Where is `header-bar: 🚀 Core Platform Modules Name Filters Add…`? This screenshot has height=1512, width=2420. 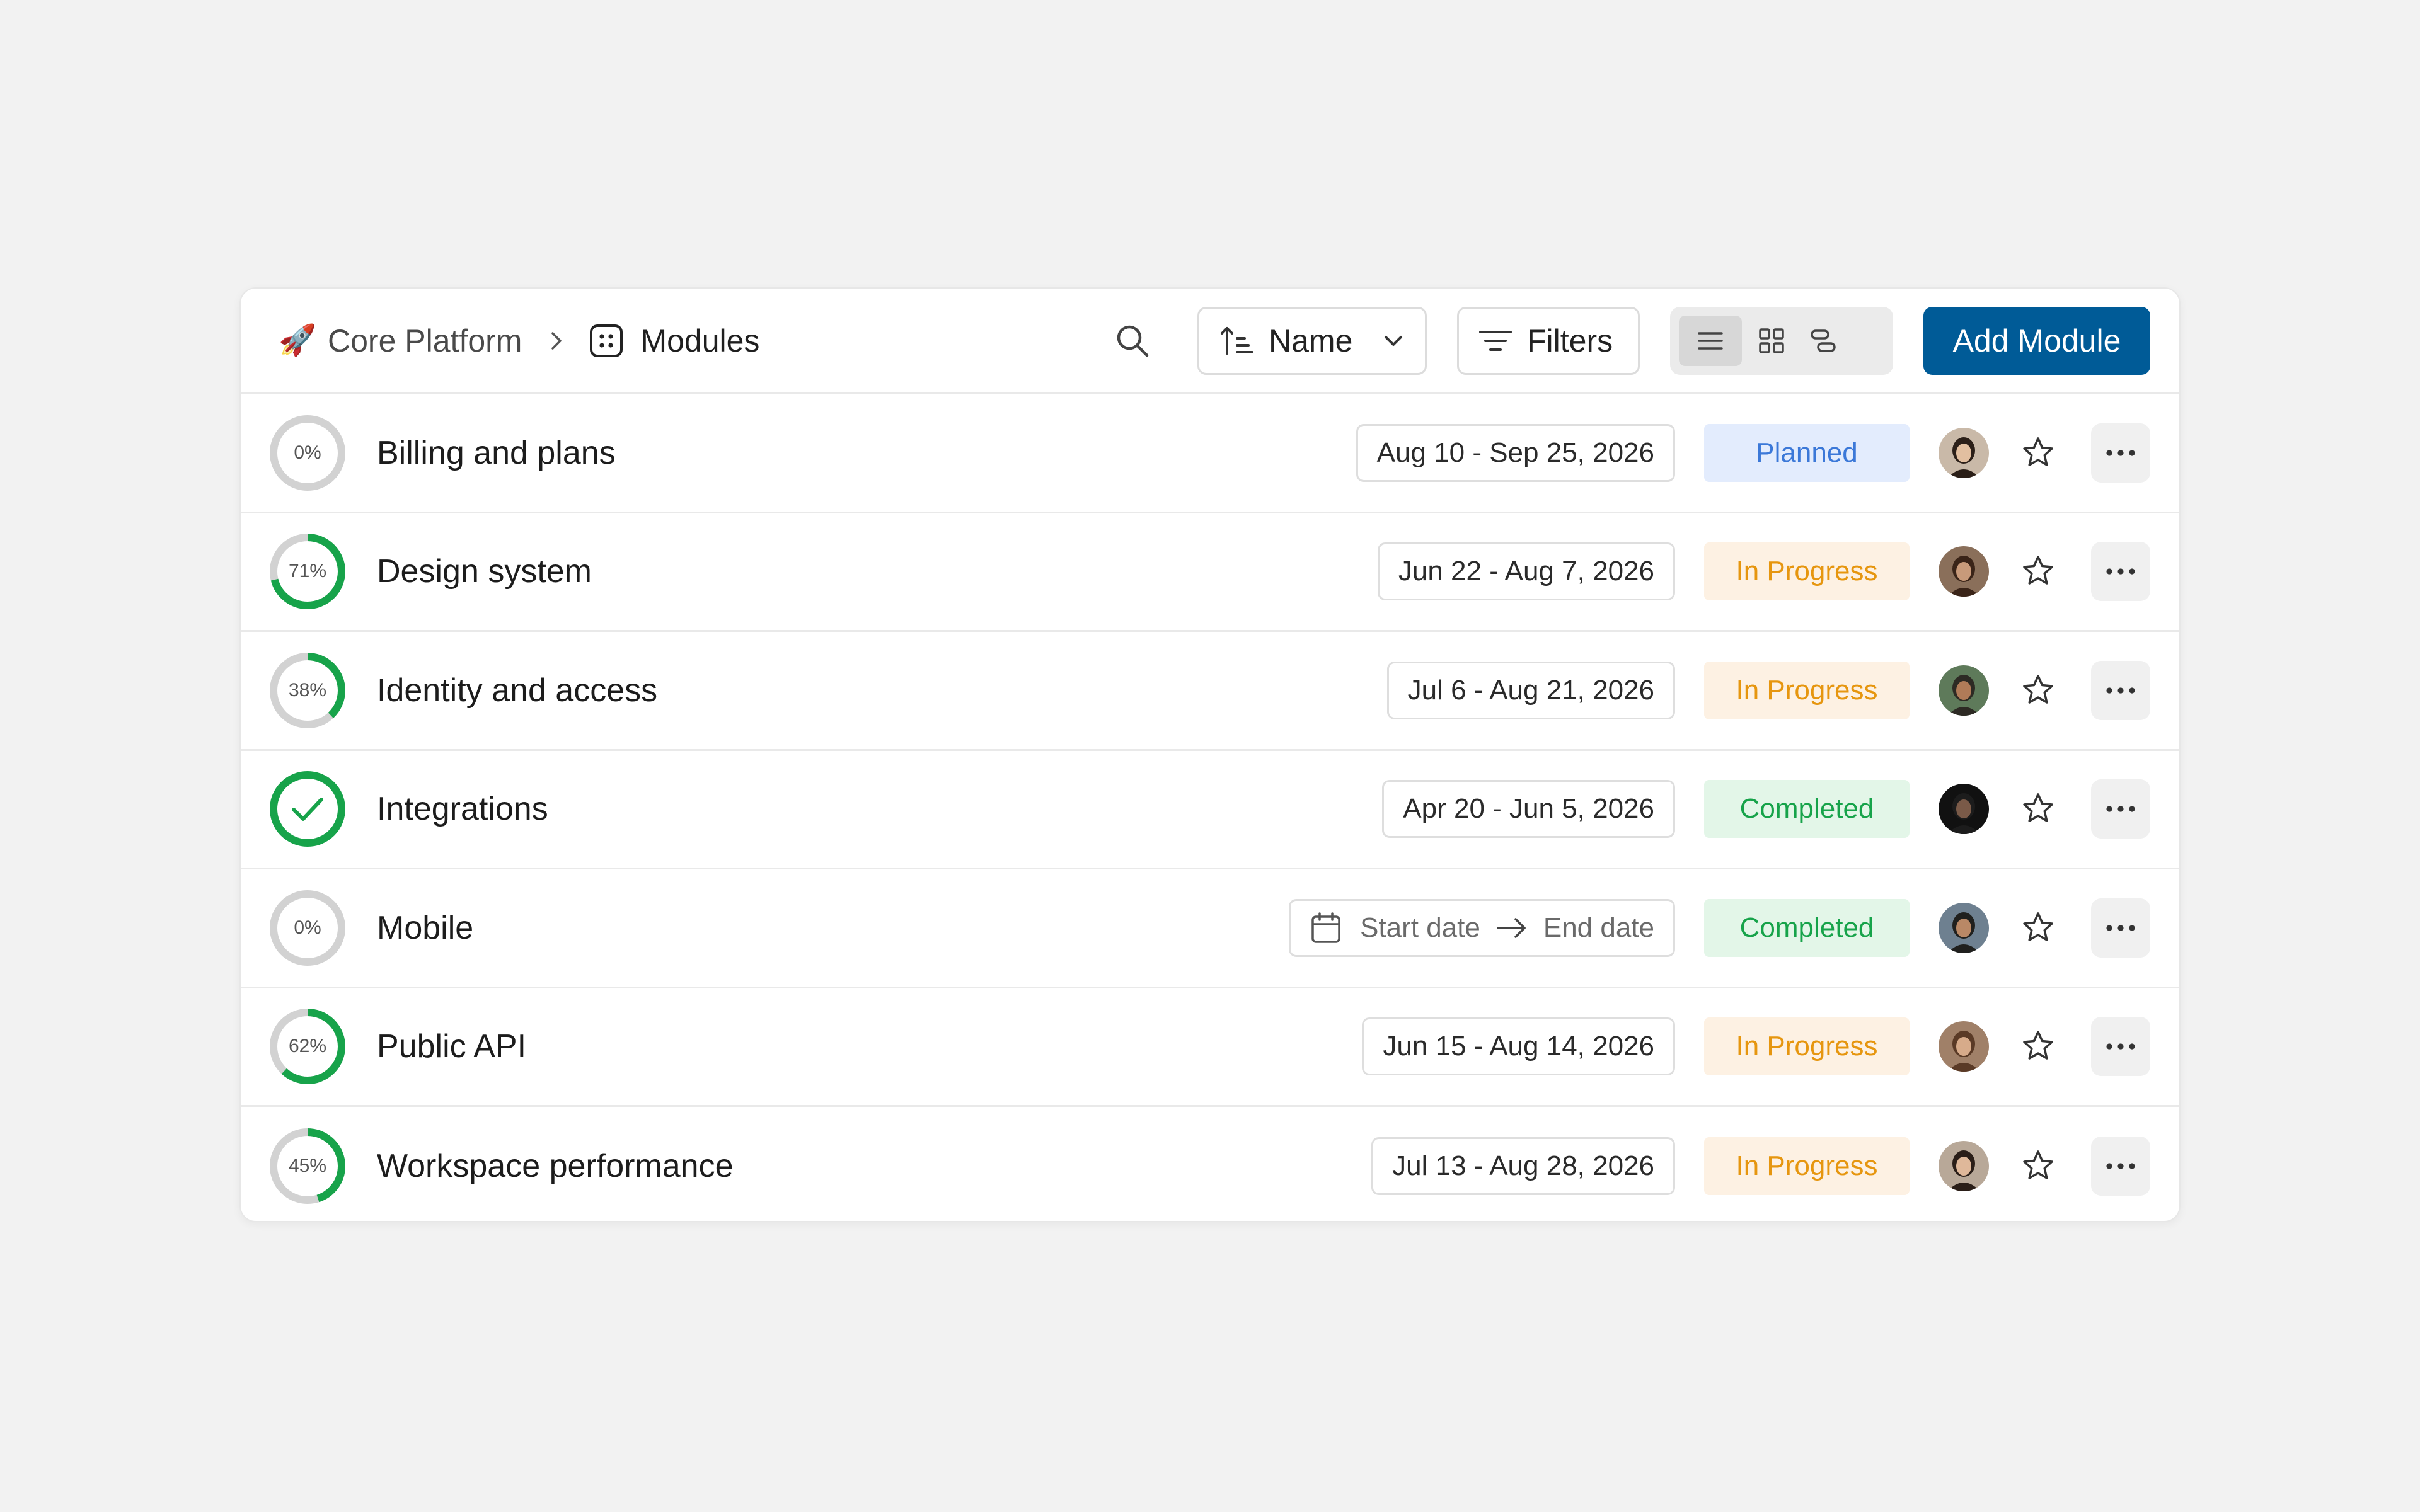
header-bar: 🚀 Core Platform Modules Name Filters Add… is located at coordinates (1210, 341).